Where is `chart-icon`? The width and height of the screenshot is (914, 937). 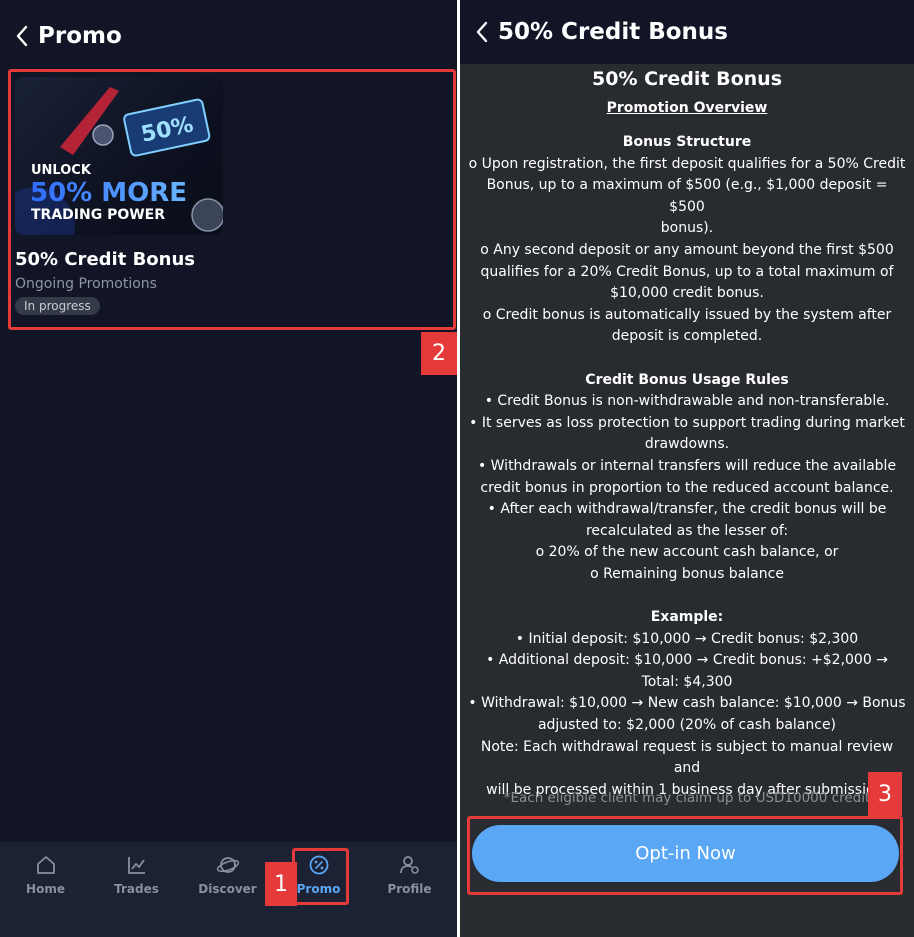 chart-icon is located at coordinates (136, 865).